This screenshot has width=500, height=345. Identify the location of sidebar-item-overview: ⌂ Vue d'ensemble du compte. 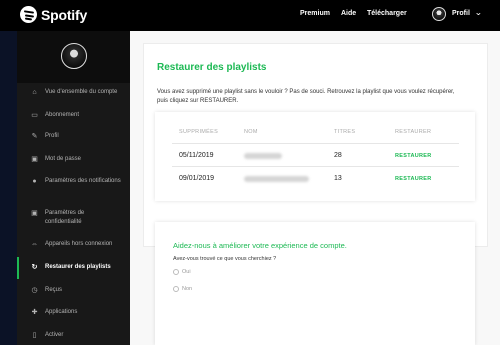
(73, 92).